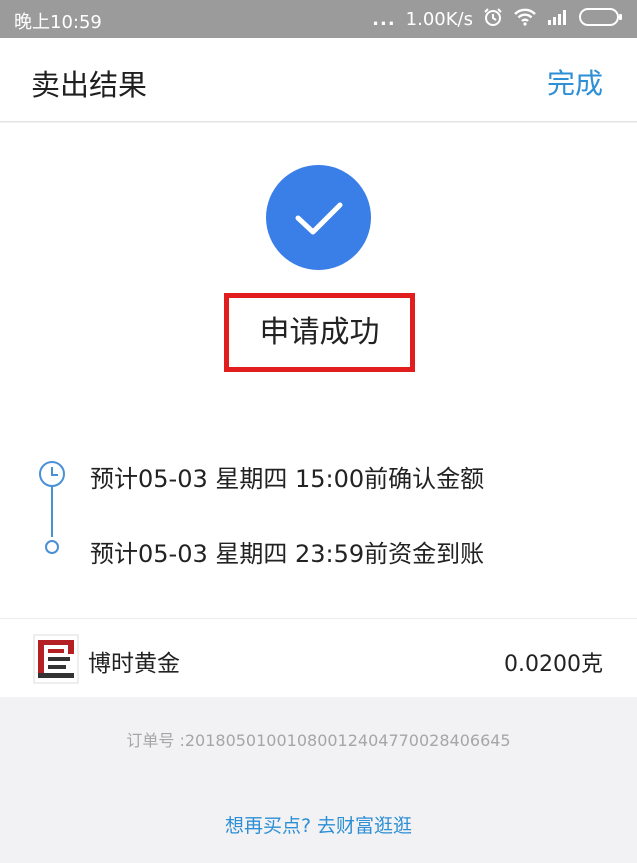 The width and height of the screenshot is (637, 863). What do you see at coordinates (601, 19) in the screenshot?
I see `battery-icon` at bounding box center [601, 19].